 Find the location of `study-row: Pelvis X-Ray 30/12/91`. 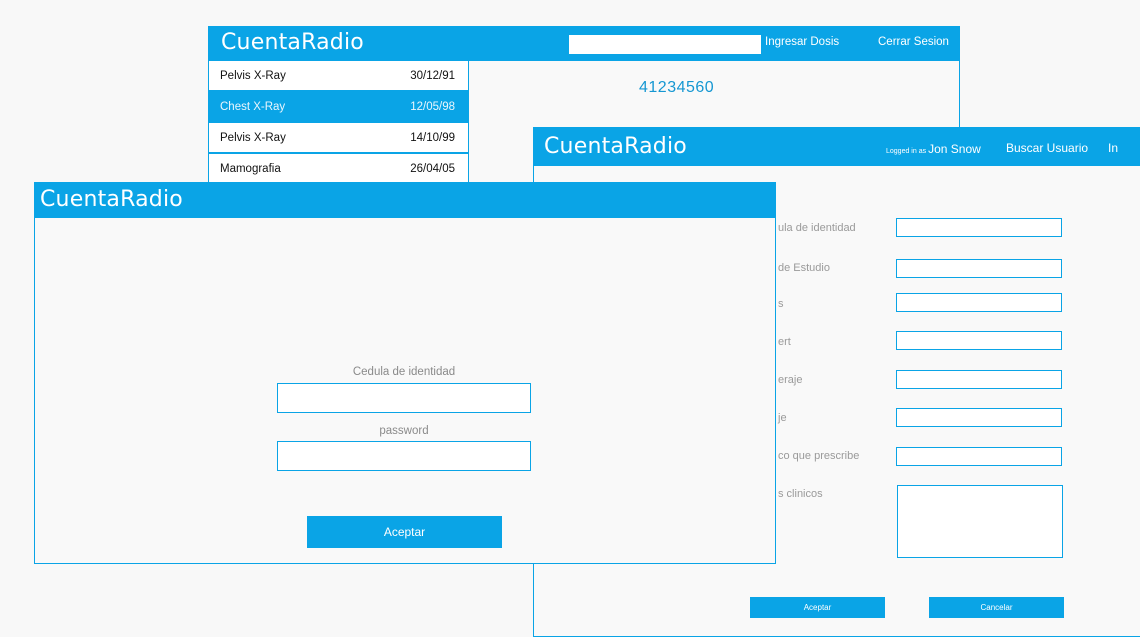

study-row: Pelvis X-Ray 30/12/91 is located at coordinates (338, 76).